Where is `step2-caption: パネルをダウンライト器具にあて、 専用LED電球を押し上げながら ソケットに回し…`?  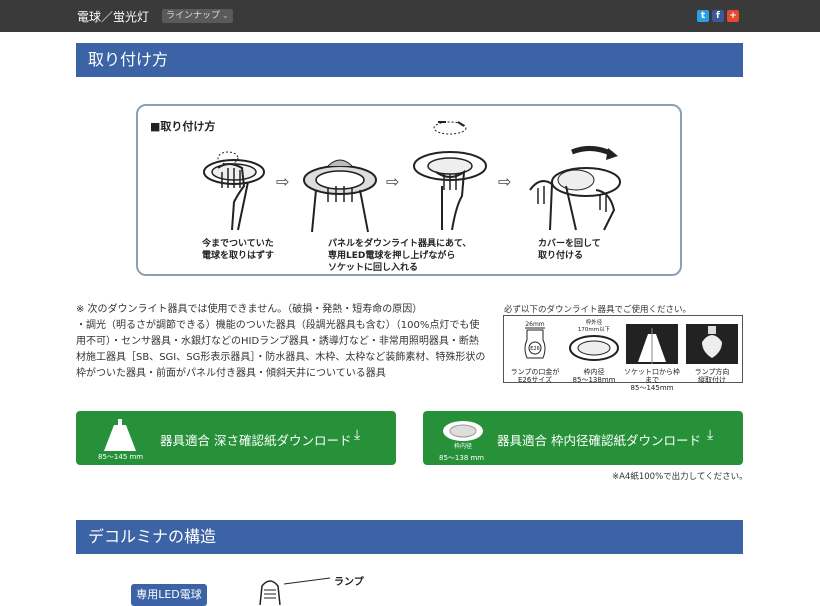 step2-caption: パネルをダウンライト器具にあて、 専用LED電球を押し上げながら ソケットに回し… is located at coordinates (400, 256).